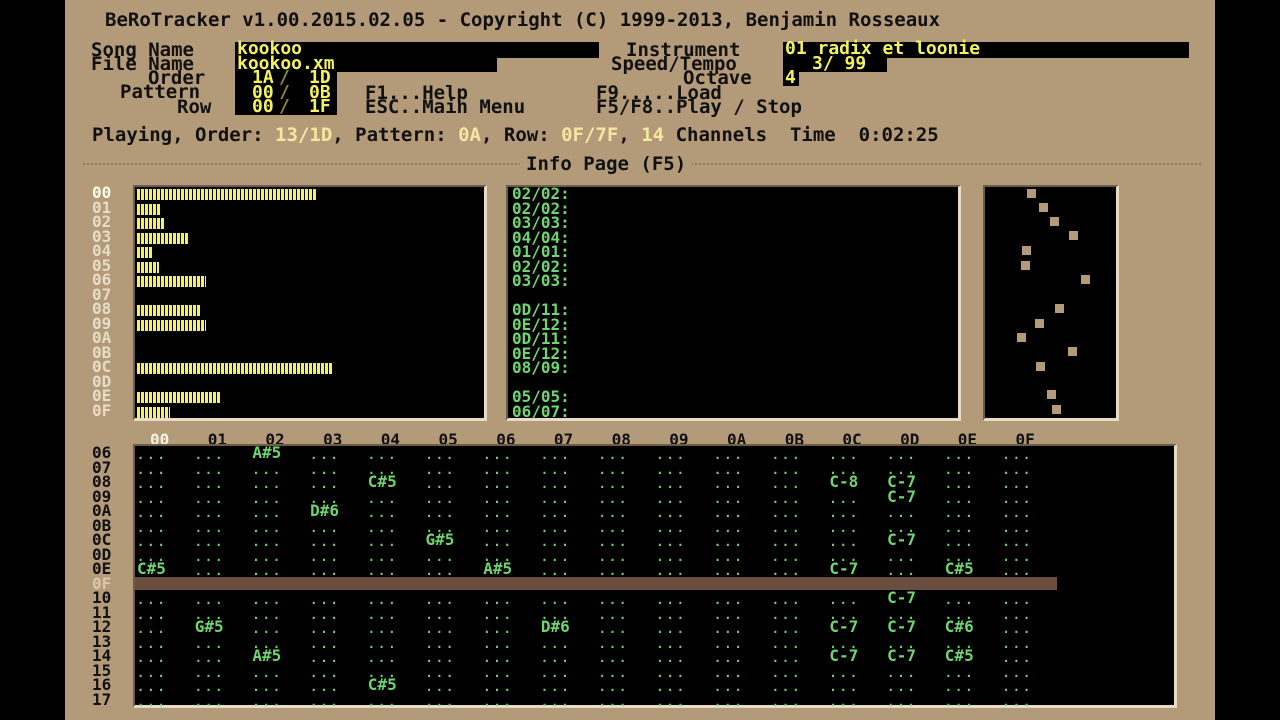 This screenshot has width=1280, height=720. What do you see at coordinates (699, 107) in the screenshot?
I see `play-stop-shortcut: F5/F8..Play / Stop` at bounding box center [699, 107].